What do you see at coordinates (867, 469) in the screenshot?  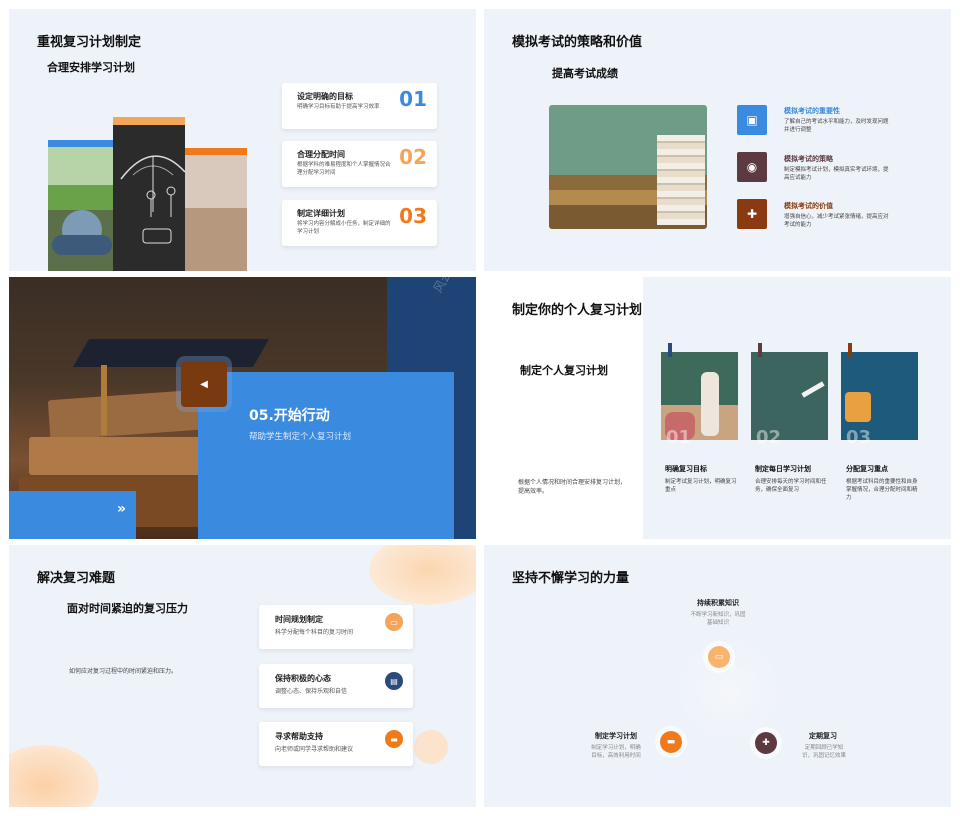 I see `column-title: 分配复习重点` at bounding box center [867, 469].